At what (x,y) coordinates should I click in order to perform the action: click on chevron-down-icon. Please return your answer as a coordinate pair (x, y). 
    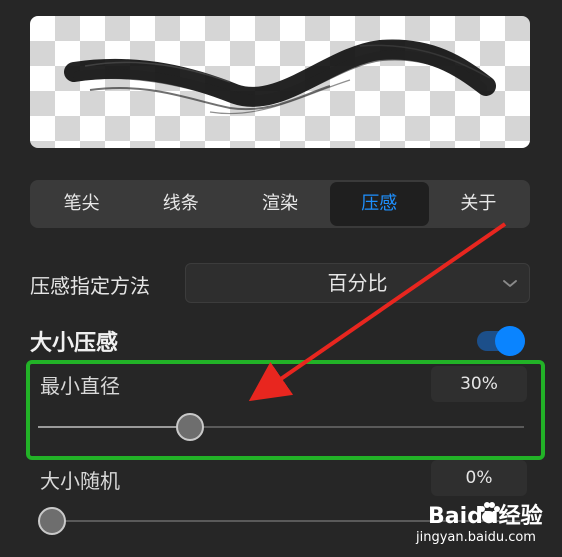
    Looking at the image, I should click on (510, 285).